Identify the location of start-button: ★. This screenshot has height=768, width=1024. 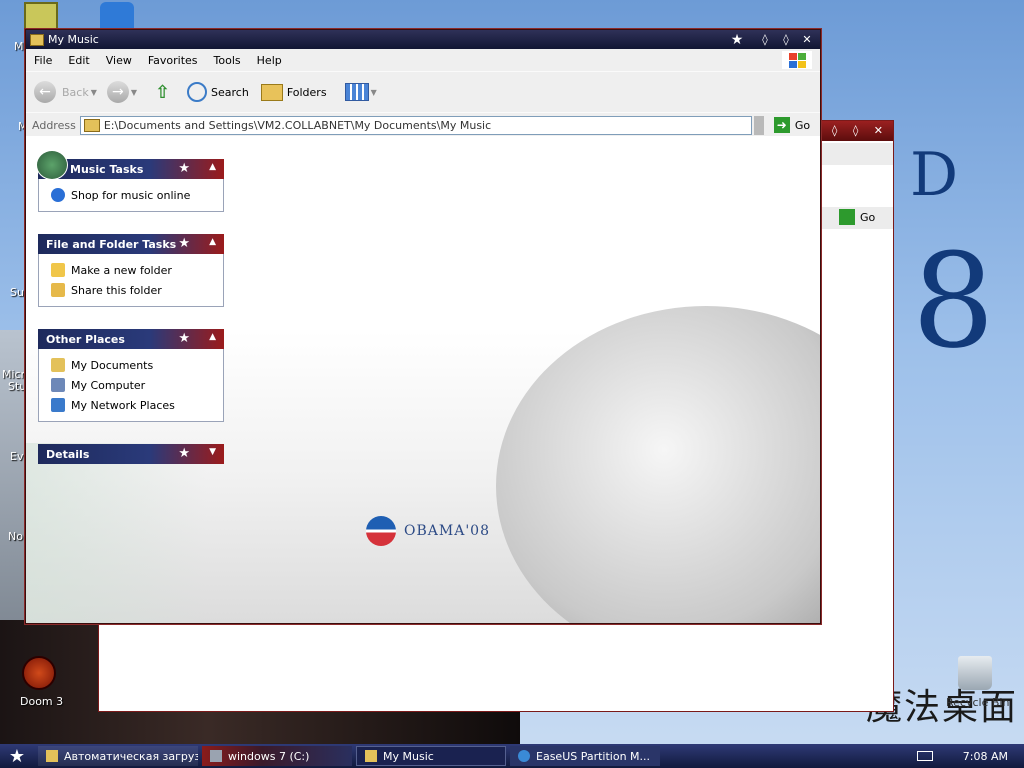
(17, 756).